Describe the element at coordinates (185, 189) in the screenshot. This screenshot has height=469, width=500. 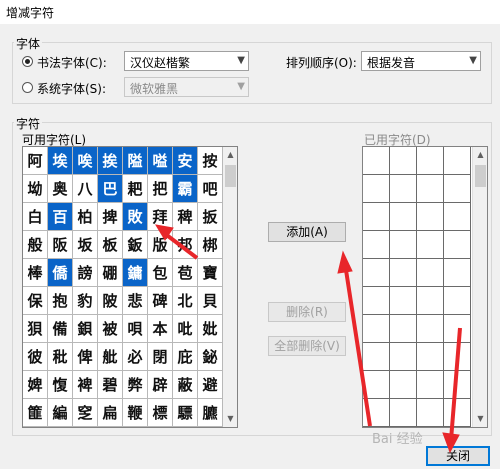
I see `char-cell: 霸` at that location.